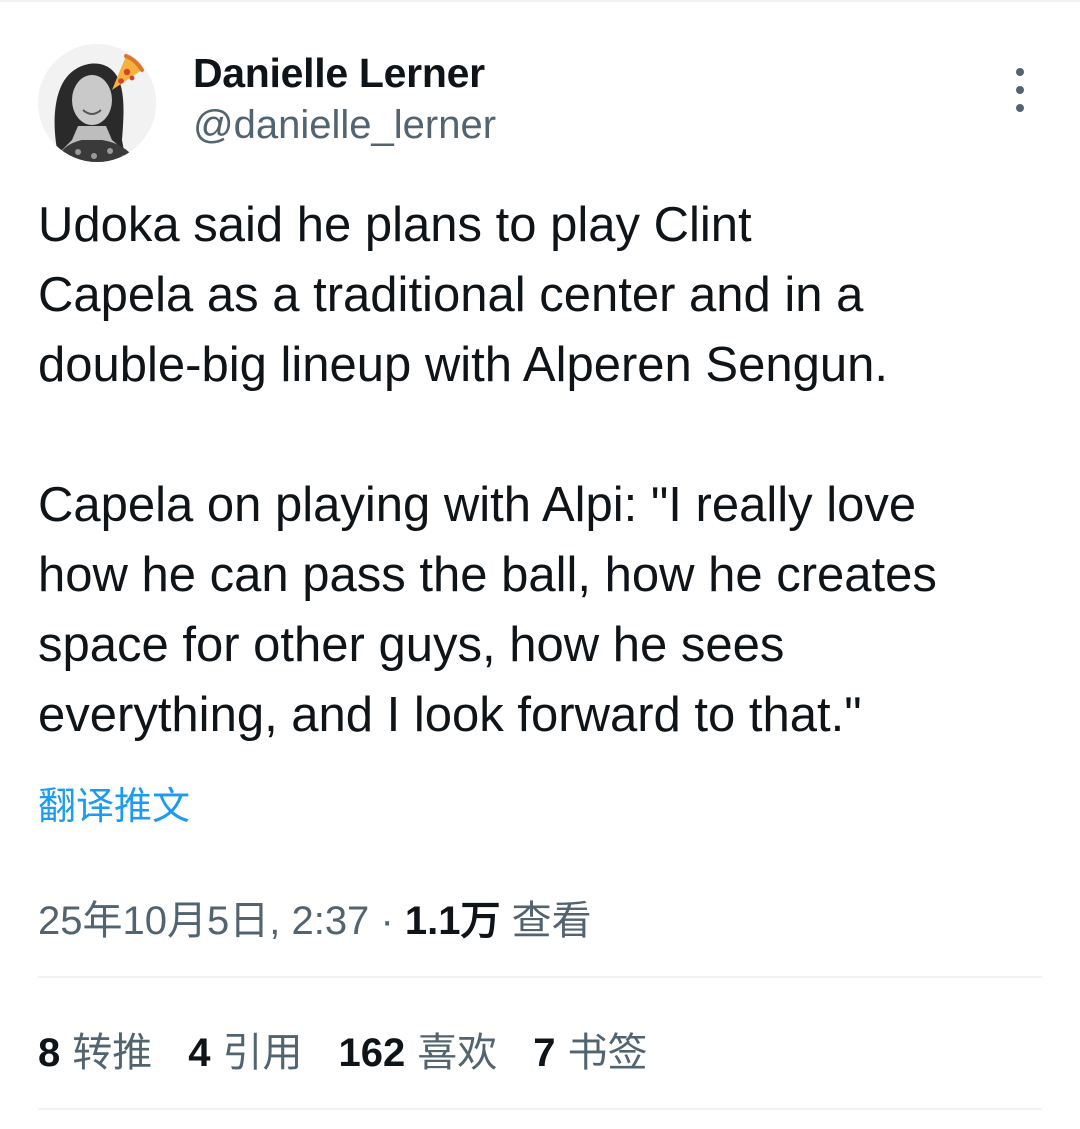 This screenshot has height=1129, width=1080. I want to click on author-name: Danielle Lerner, so click(339, 73).